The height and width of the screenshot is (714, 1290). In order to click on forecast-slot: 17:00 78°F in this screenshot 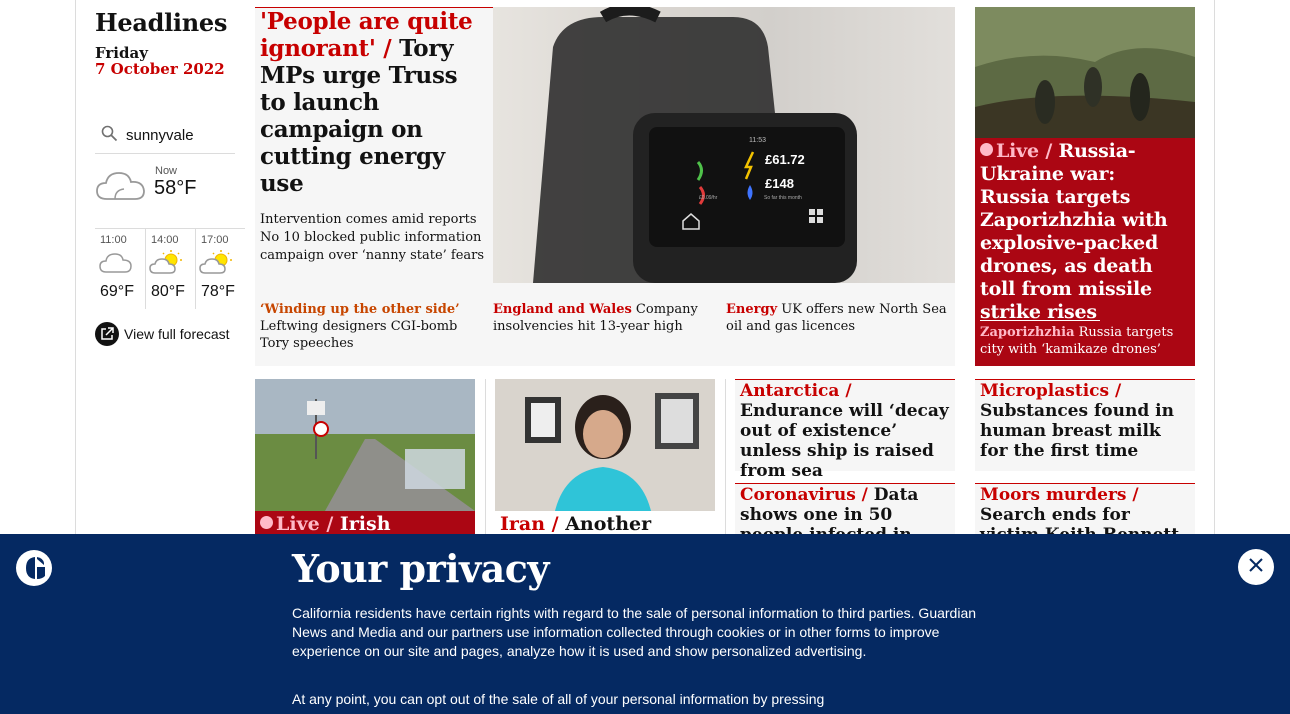, I will do `click(219, 269)`.